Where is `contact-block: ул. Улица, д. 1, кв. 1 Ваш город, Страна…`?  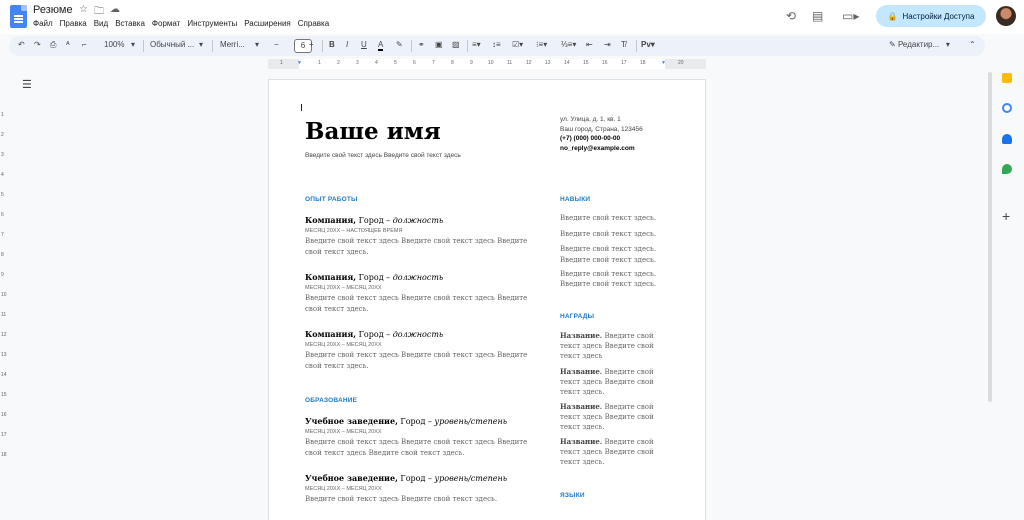
contact-block: ул. Улица, д. 1, кв. 1 Ваш город, Страна… is located at coordinates (601, 134).